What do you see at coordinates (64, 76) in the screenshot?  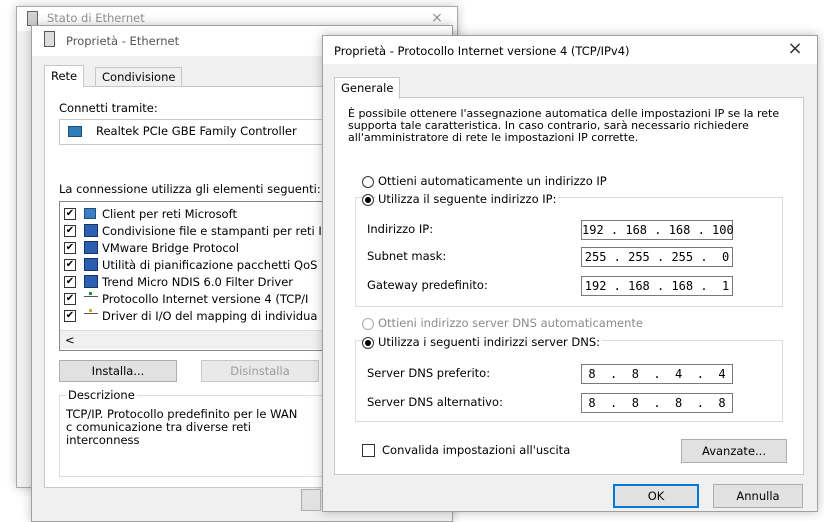 I see `tab-rete: Rete` at bounding box center [64, 76].